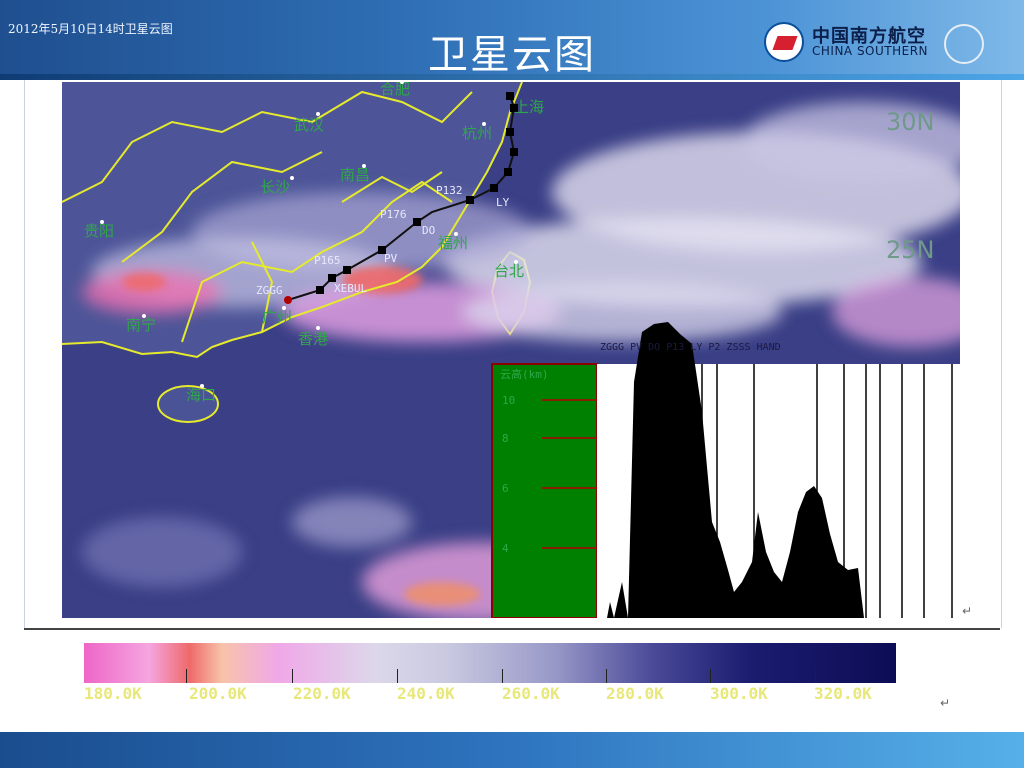  Describe the element at coordinates (784, 42) in the screenshot. I see `kapok-logo-icon` at that location.